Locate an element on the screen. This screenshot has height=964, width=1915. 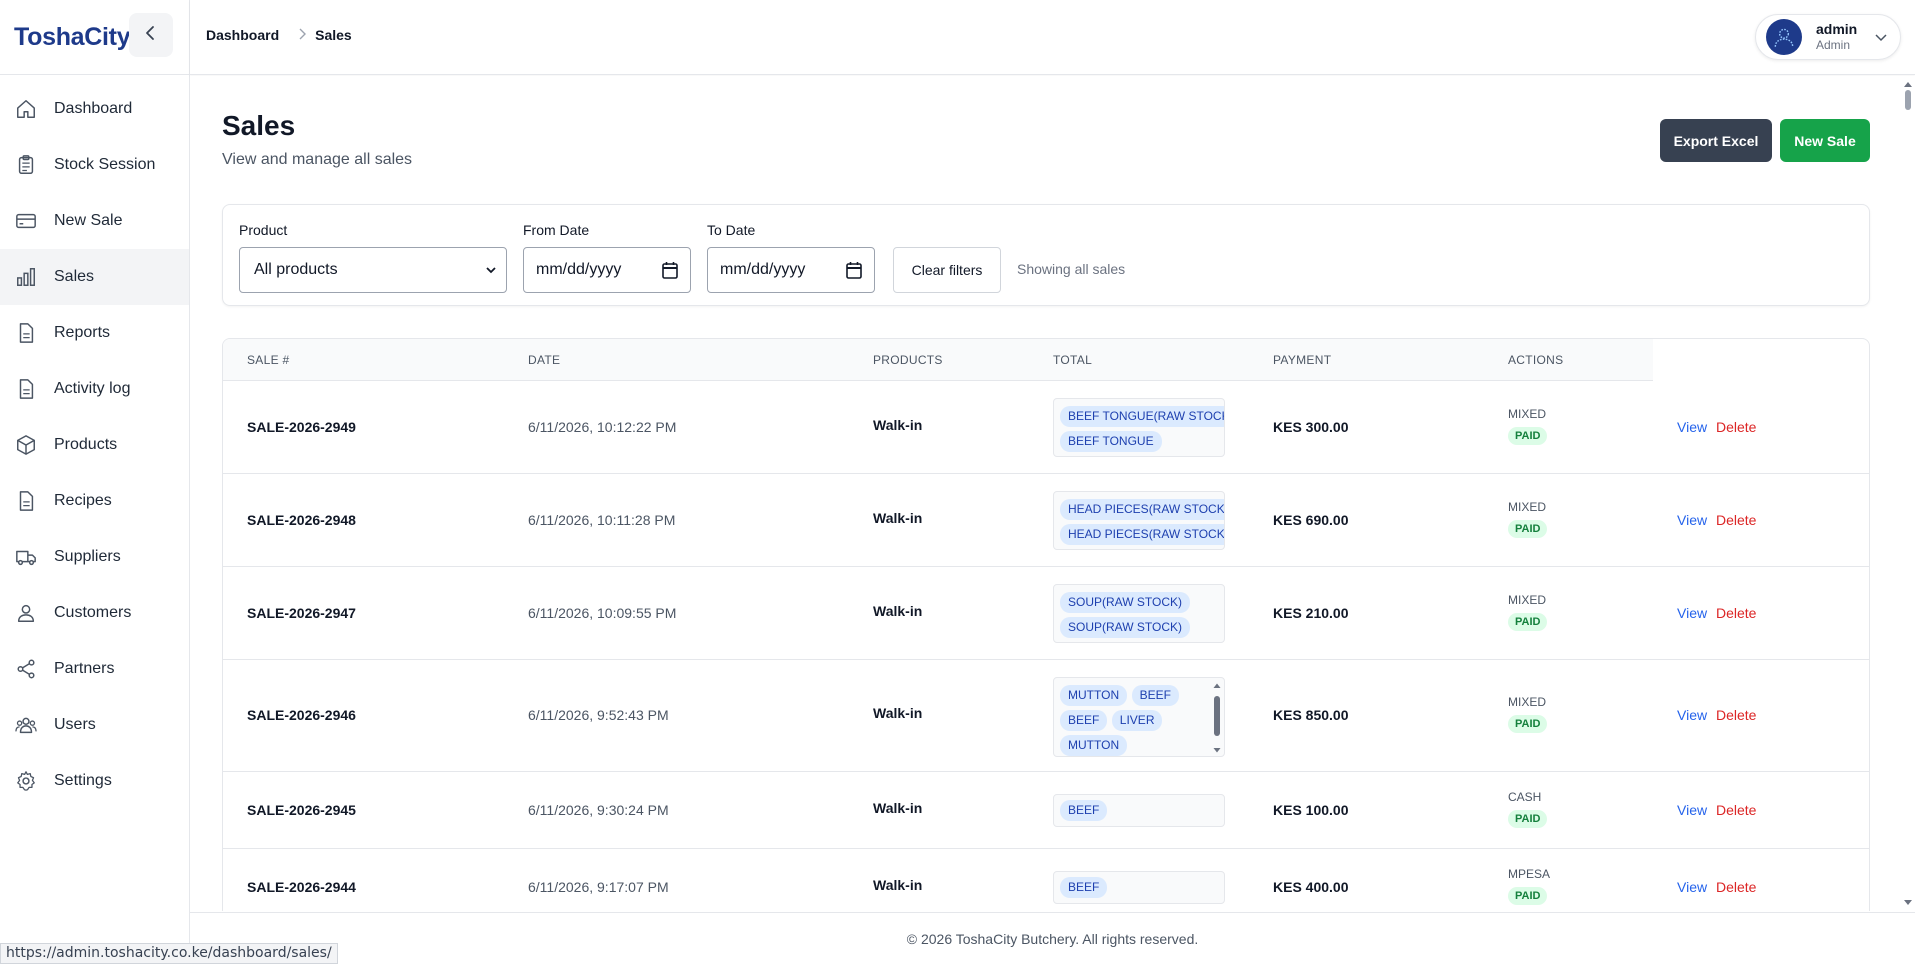
from-date-label: From Date is located at coordinates (556, 230).